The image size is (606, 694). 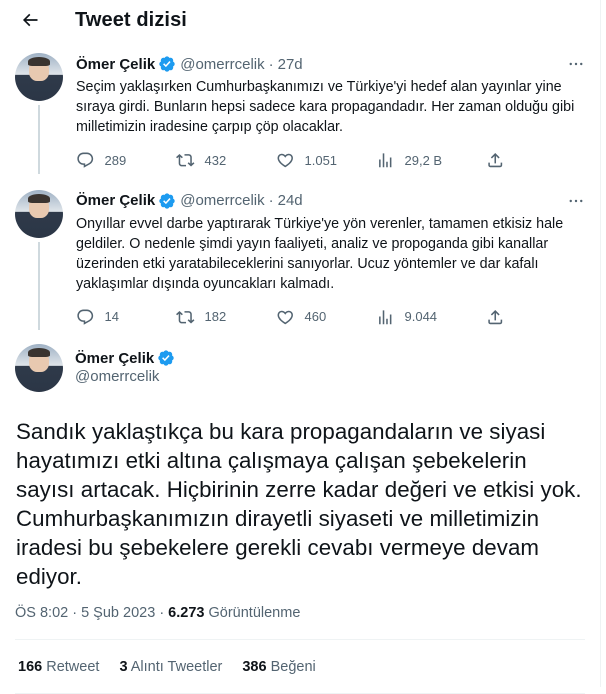 I want to click on tweet-header: Ömer Çelik @omerrcelik · 24d, so click(x=331, y=201).